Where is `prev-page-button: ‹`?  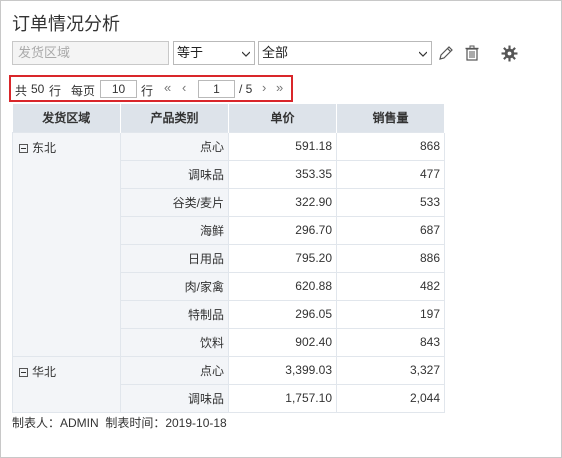 prev-page-button: ‹ is located at coordinates (184, 87).